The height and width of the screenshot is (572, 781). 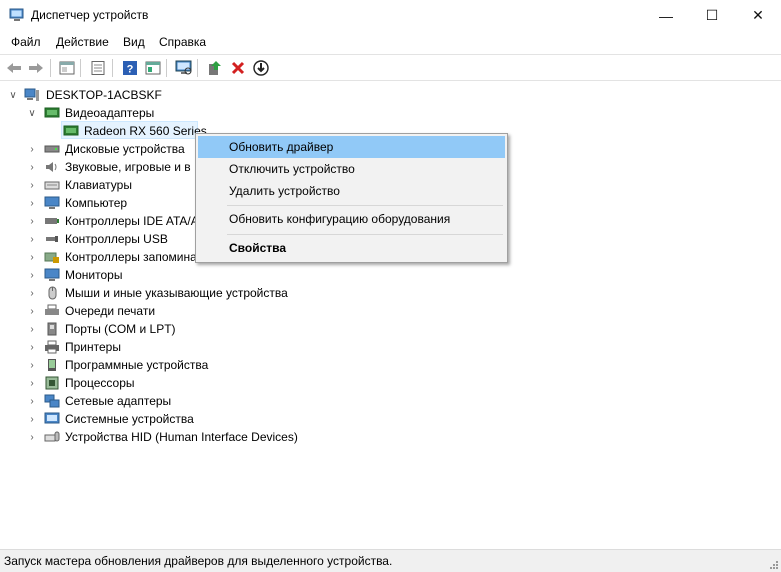 I want to click on toolbar: ?, so click(x=390, y=67).